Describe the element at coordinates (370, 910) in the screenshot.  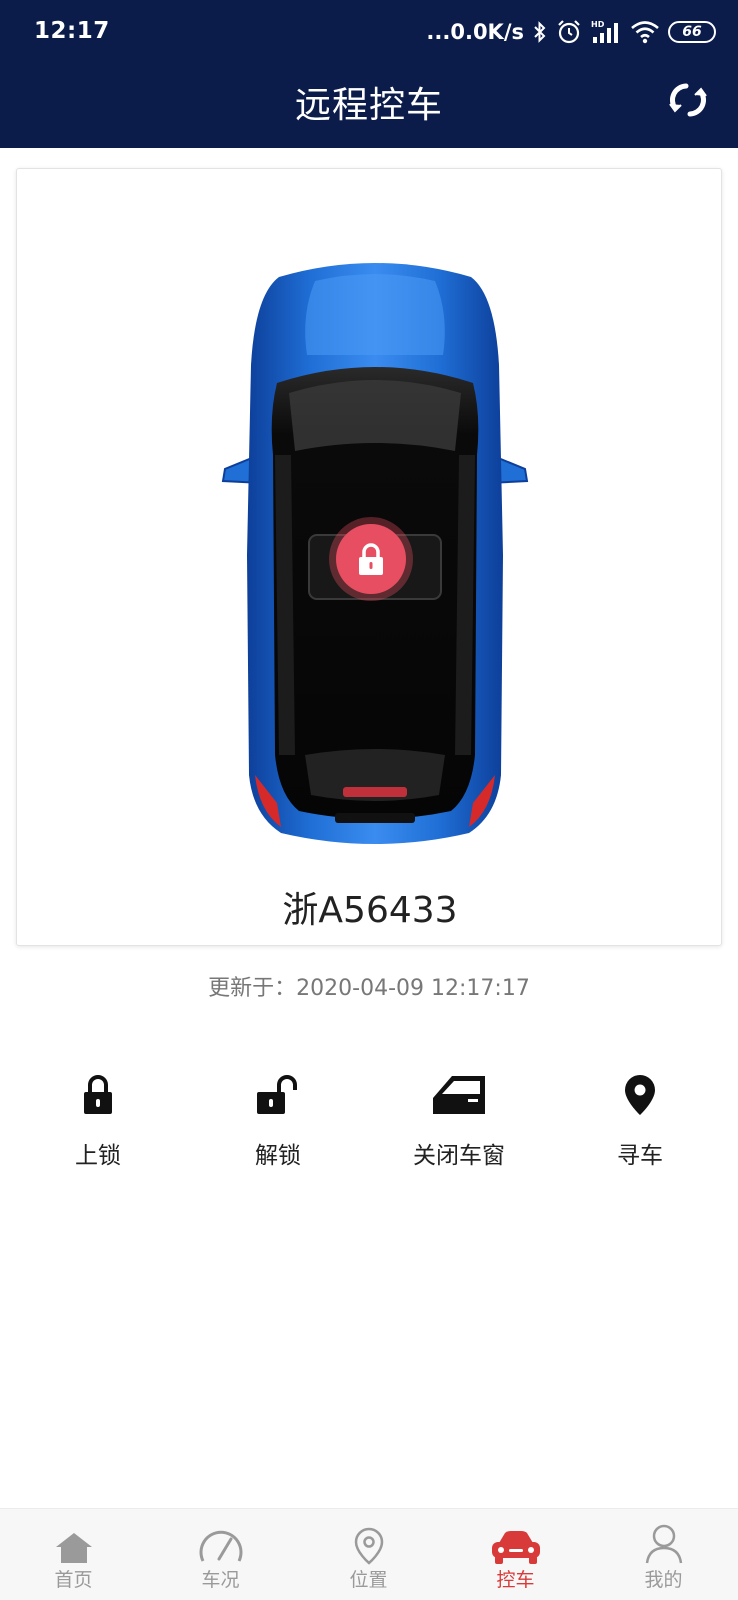
I see `license-plate: 浙A56433` at that location.